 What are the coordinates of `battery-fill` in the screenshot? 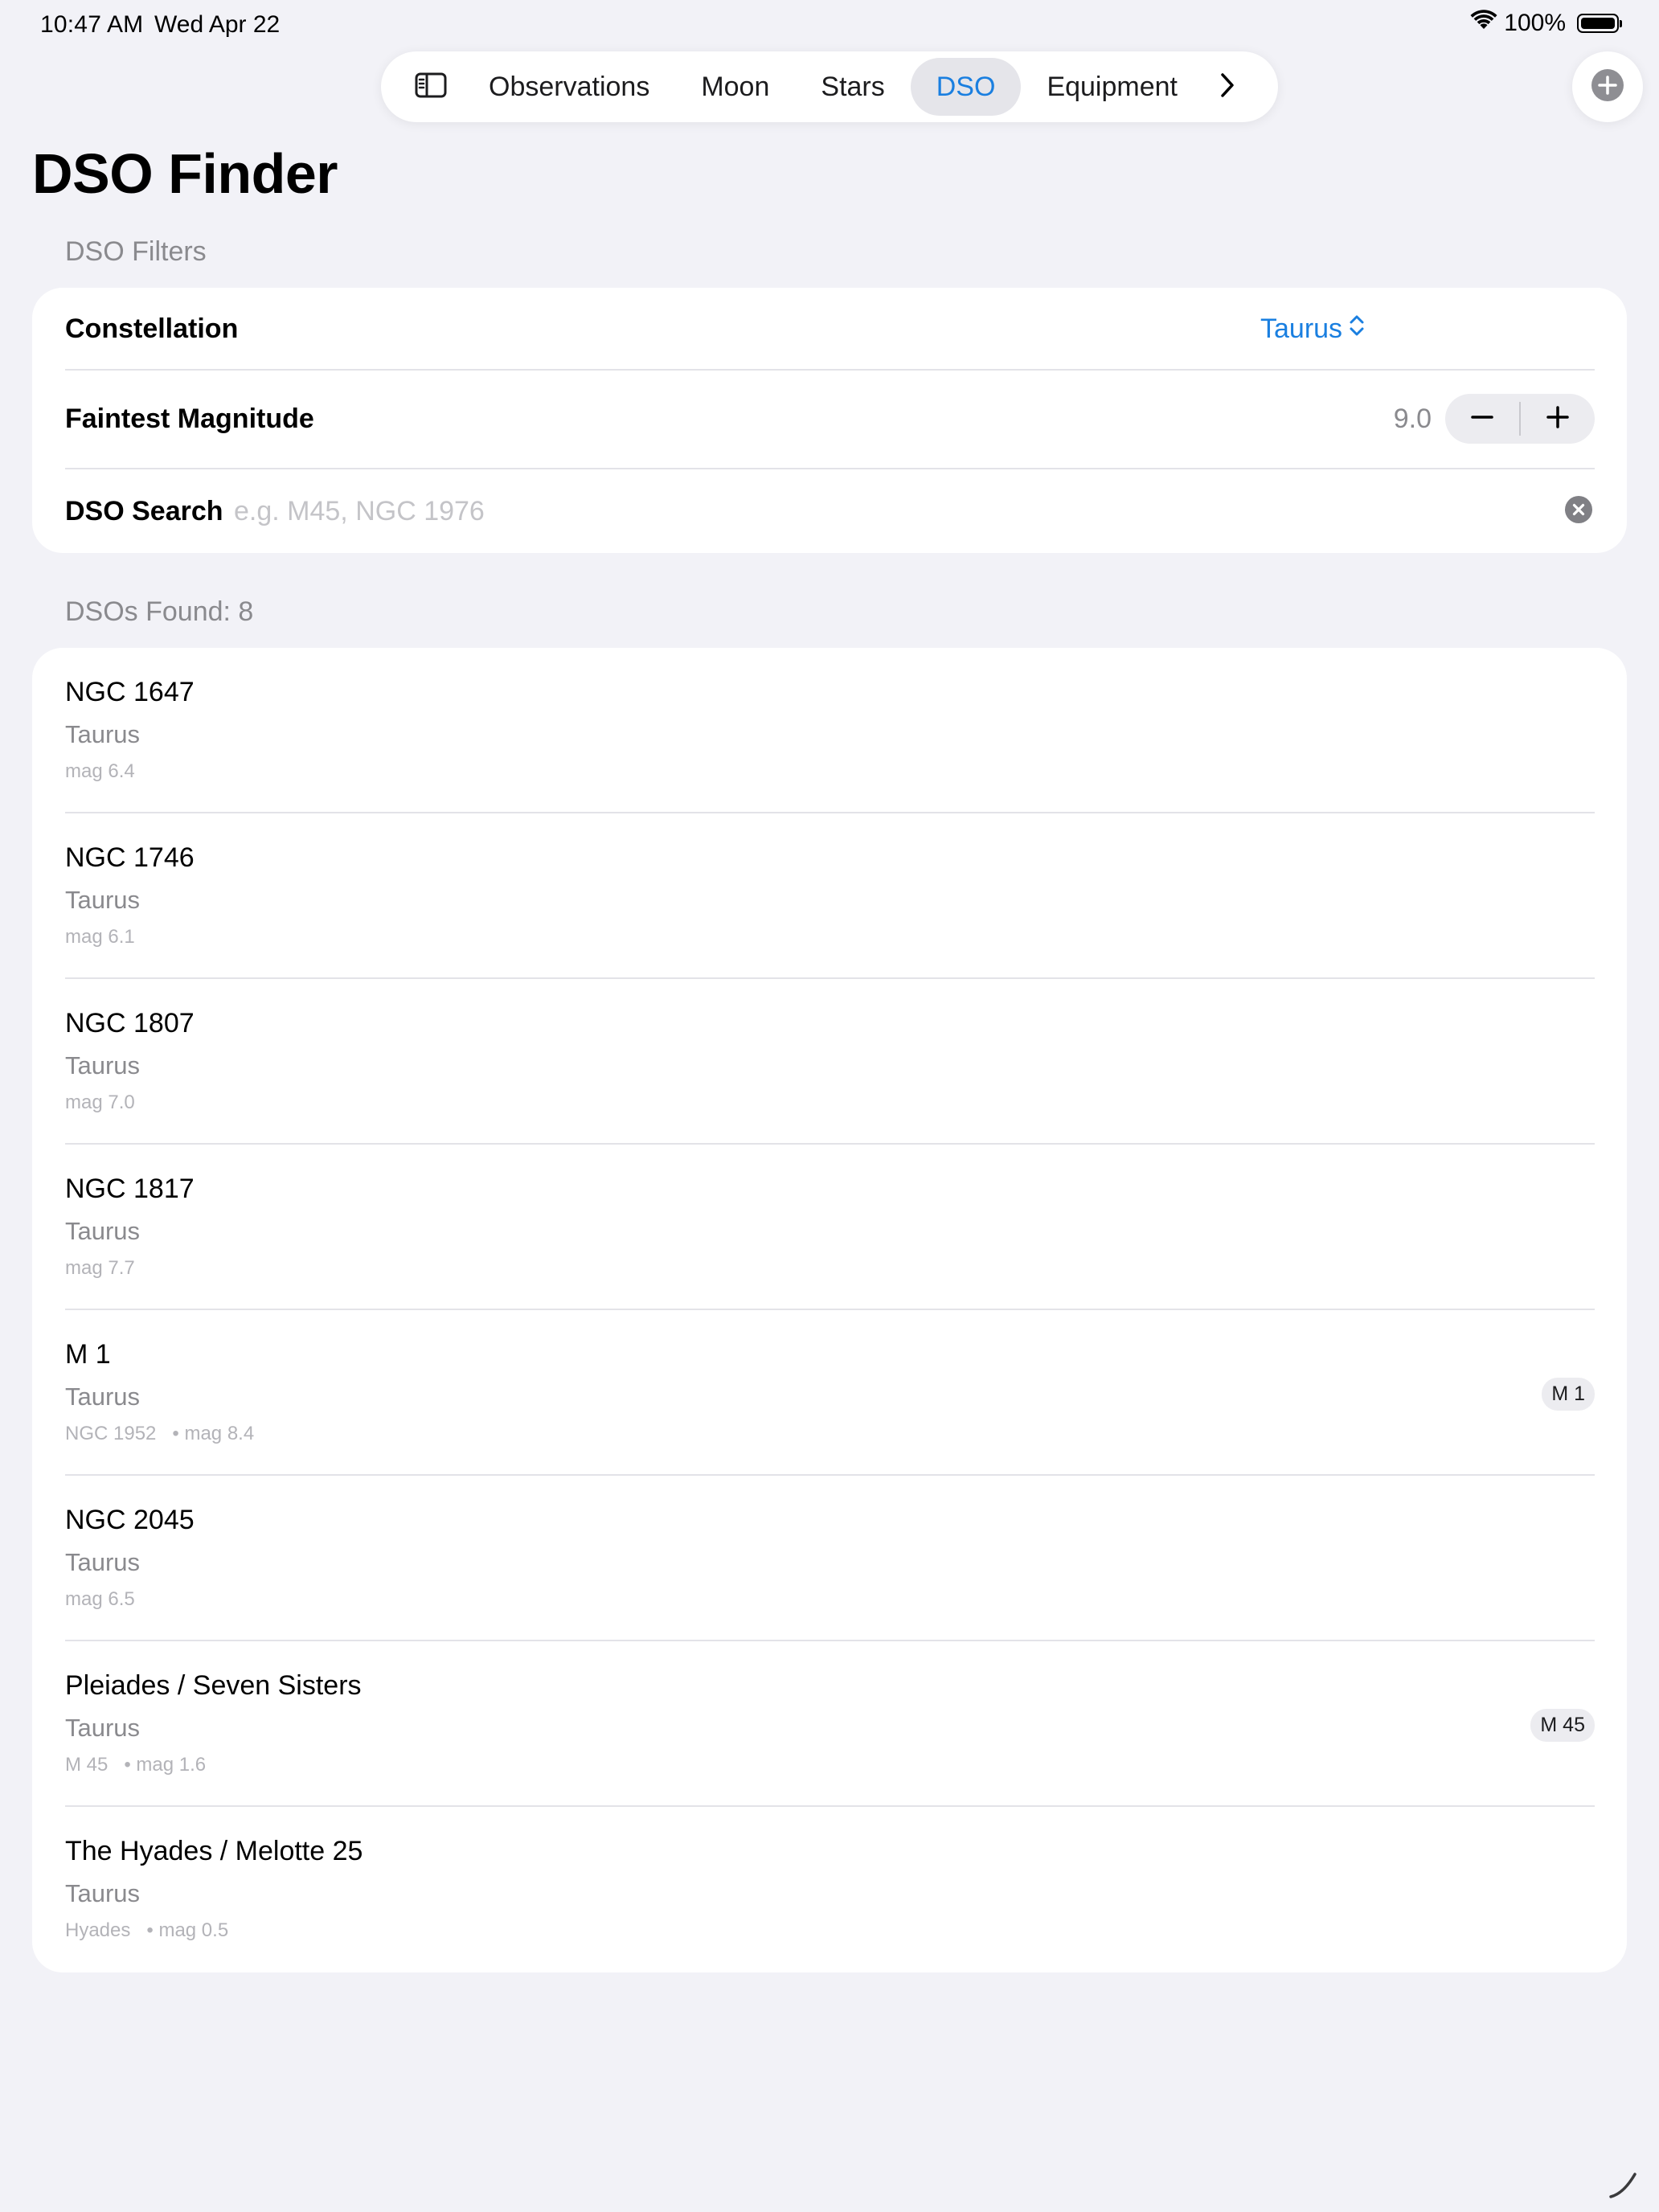 It's located at (1598, 23).